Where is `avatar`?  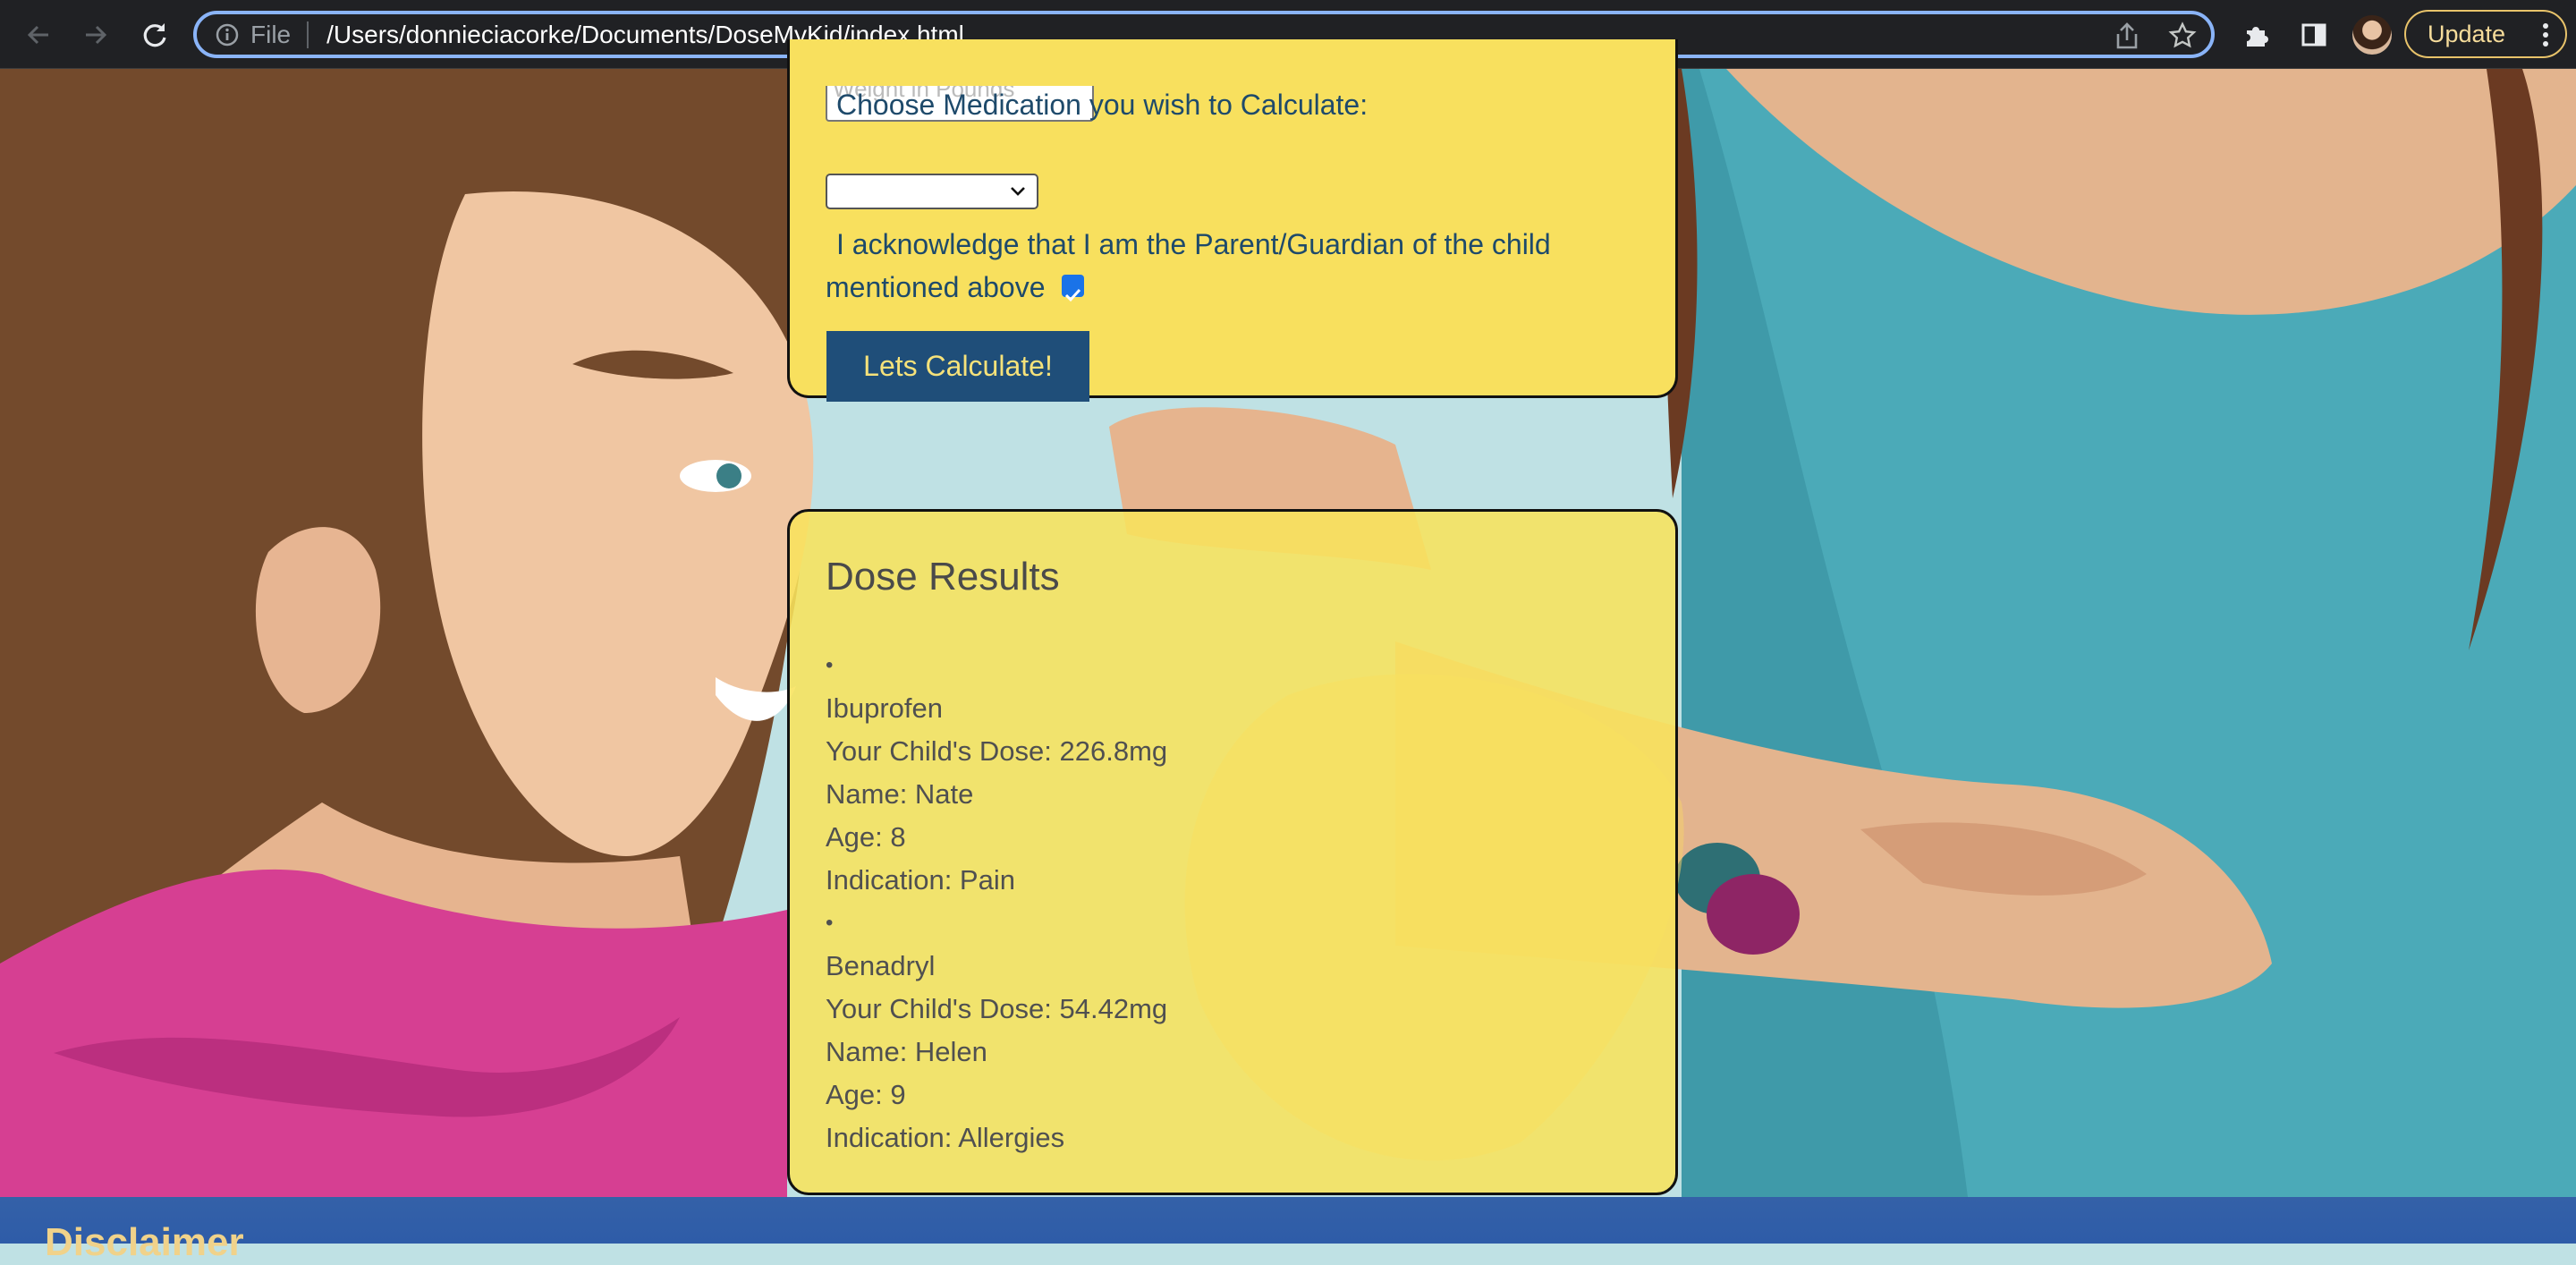 avatar is located at coordinates (2372, 35).